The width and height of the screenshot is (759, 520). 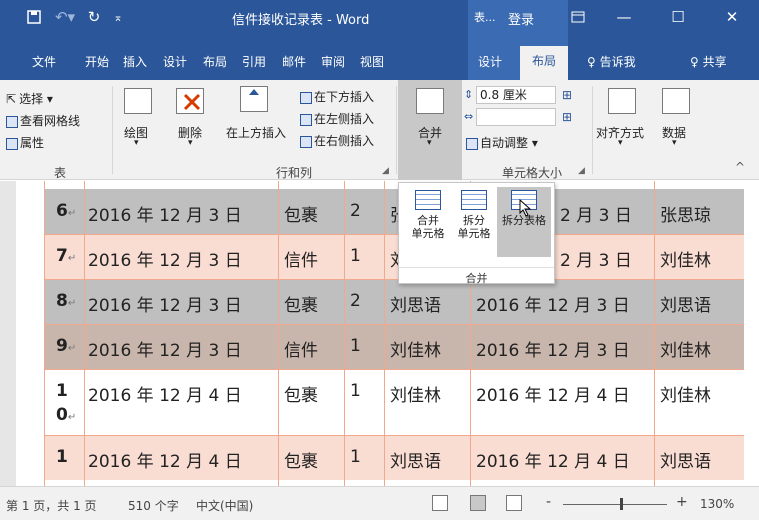 I want to click on select-button: ⇱ 选择 ▾, so click(x=29, y=98).